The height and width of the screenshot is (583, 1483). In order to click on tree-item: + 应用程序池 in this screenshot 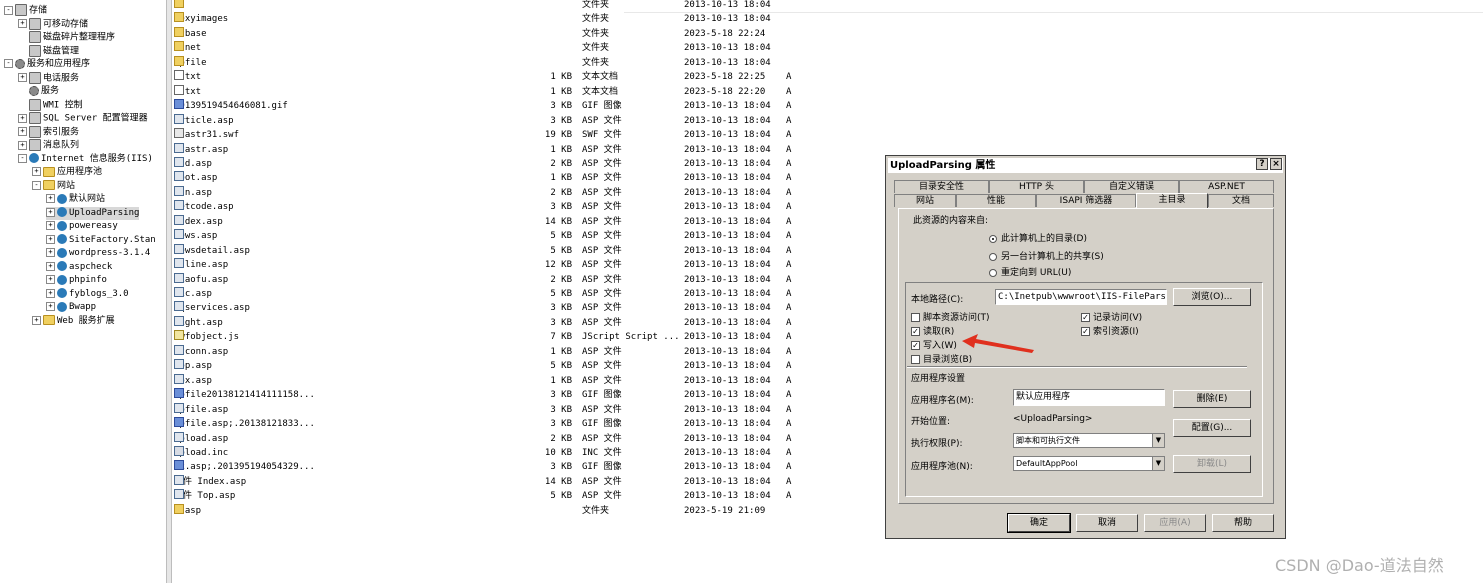, I will do `click(67, 172)`.